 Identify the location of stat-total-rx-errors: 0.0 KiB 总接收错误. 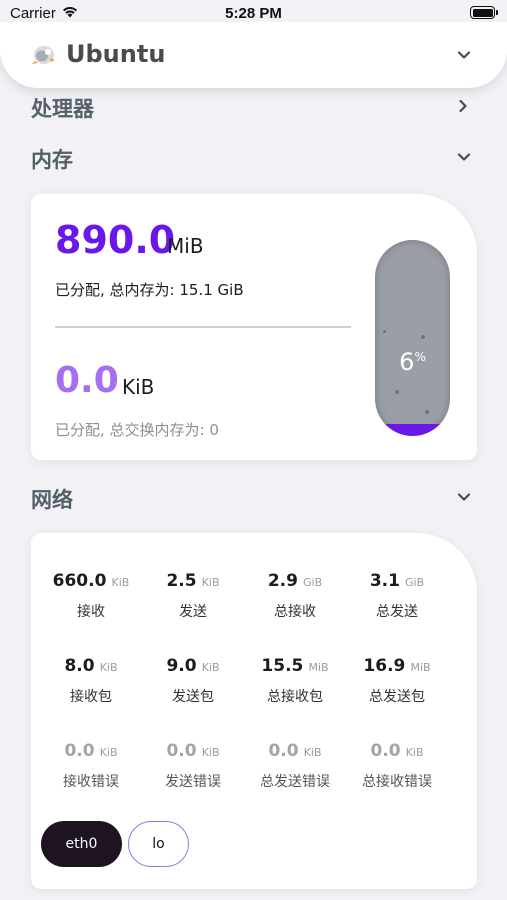
(397, 765).